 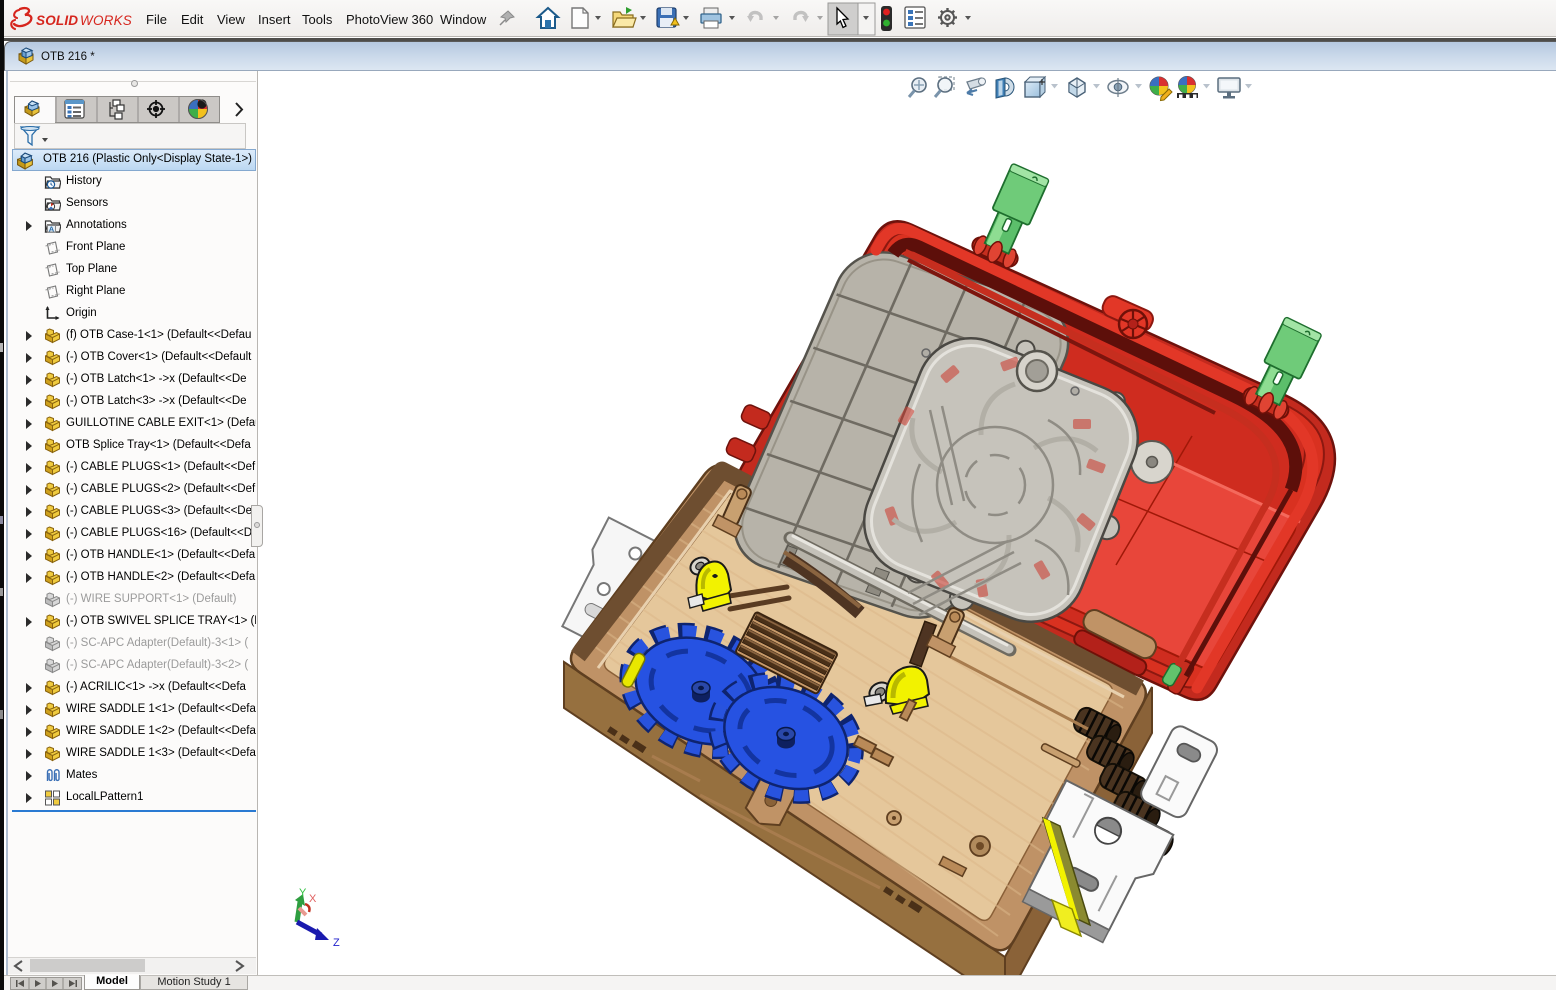 I want to click on svg-text: SOLID, so click(x=57, y=20).